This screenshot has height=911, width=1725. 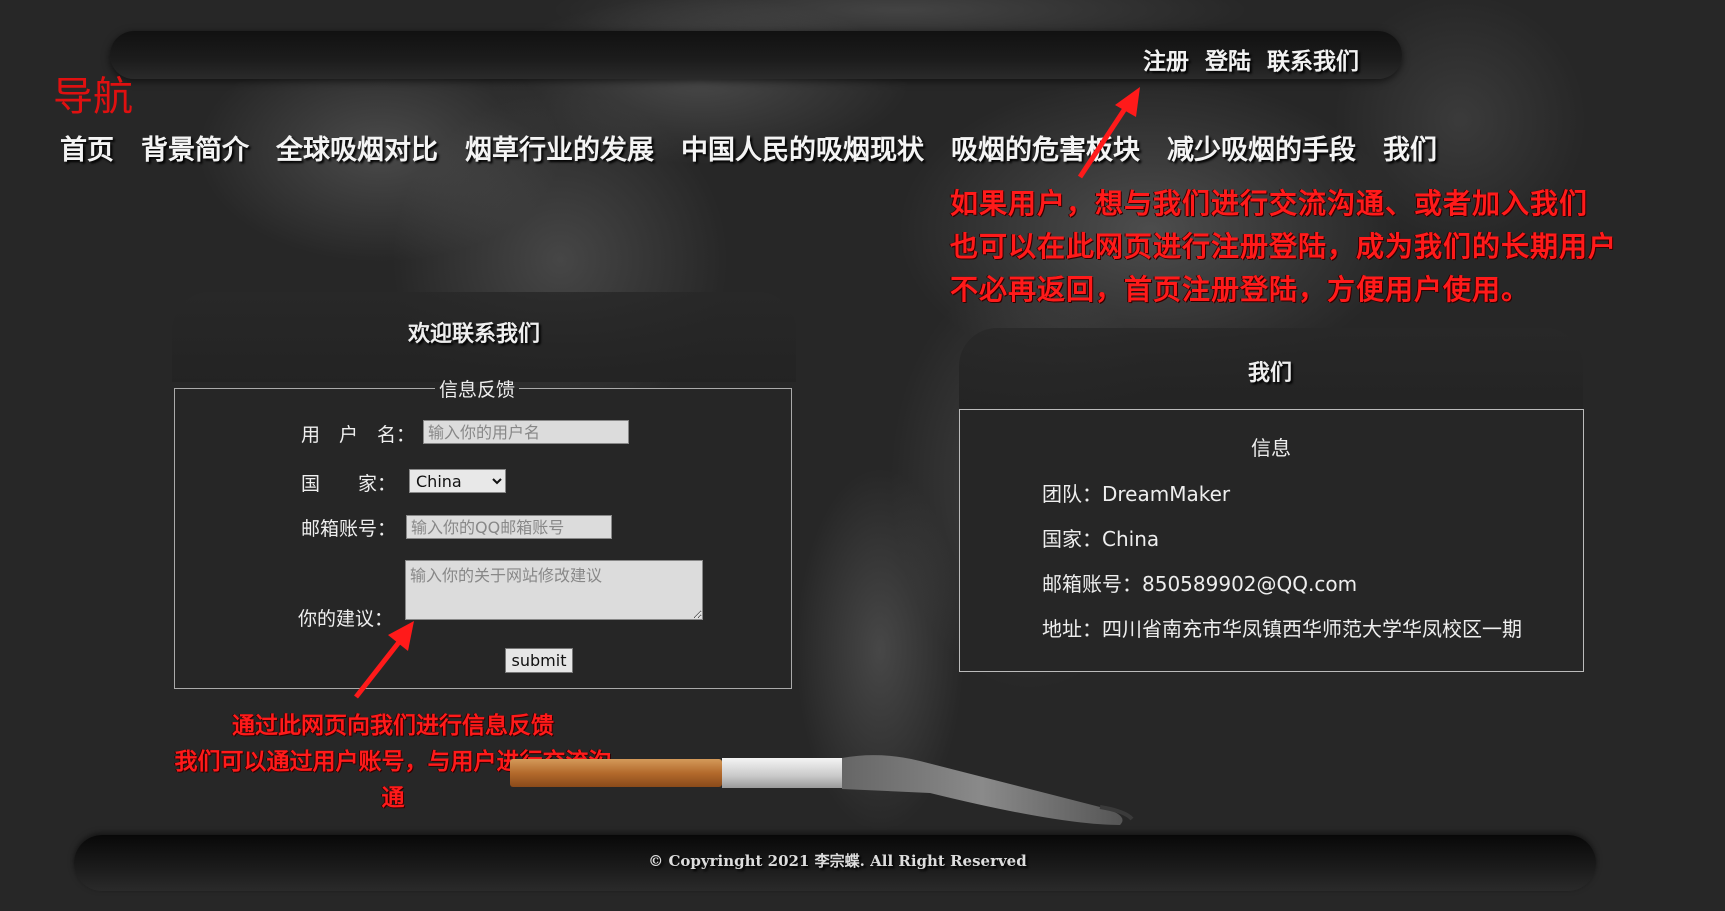 I want to click on annotation-top-line: 也可以在此网页进行注册登陆，成为我们的长期用户, so click(x=1284, y=246).